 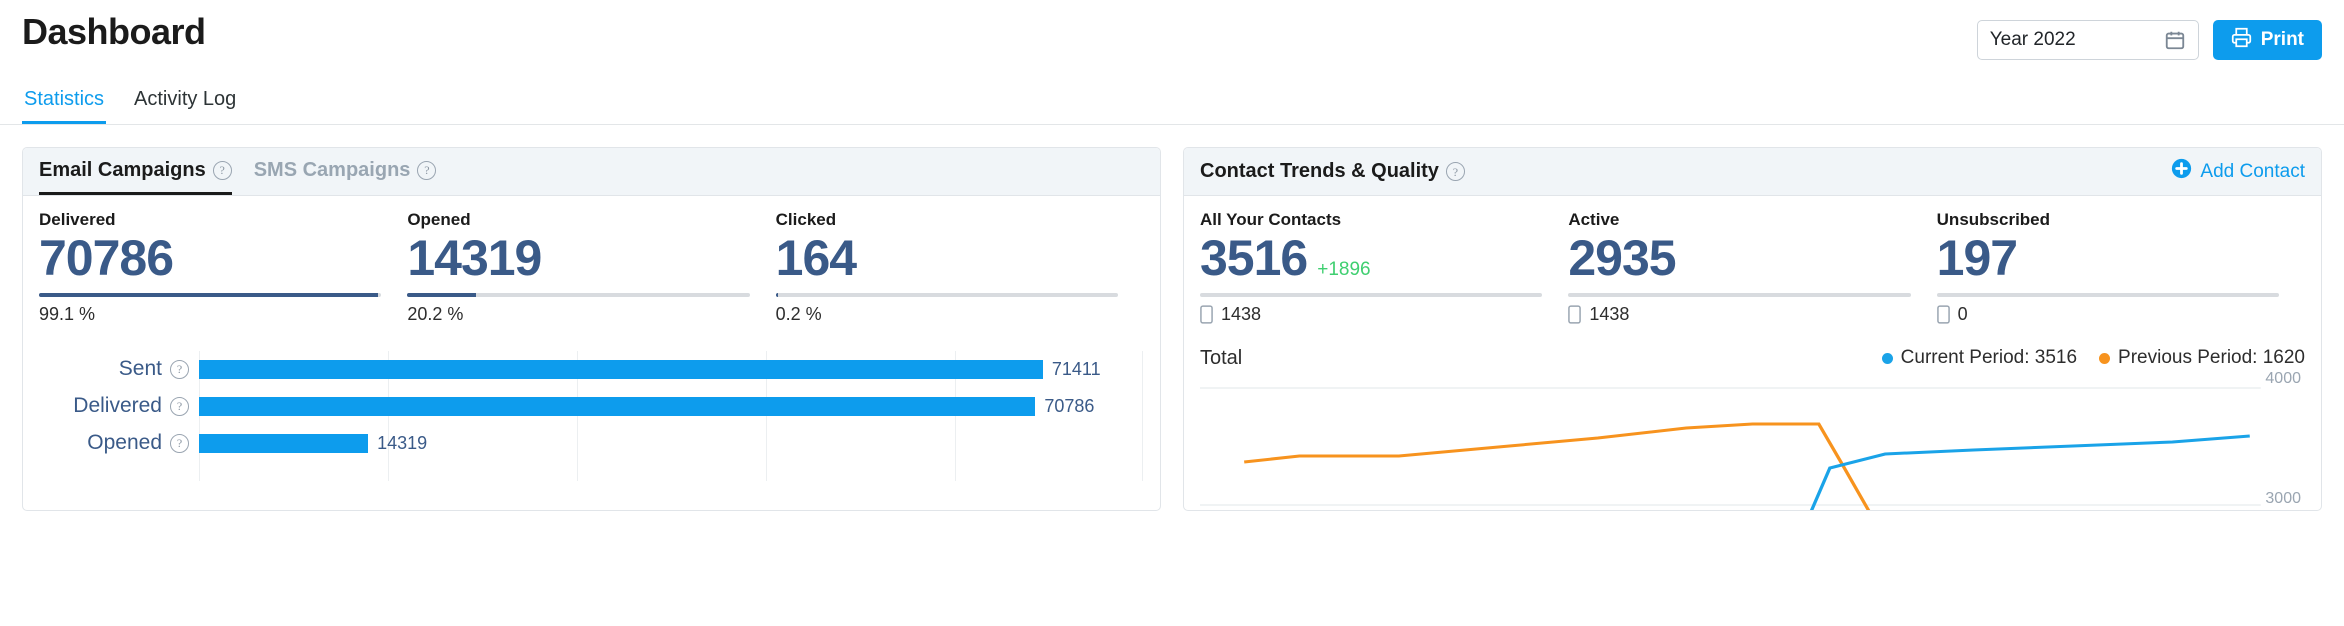 I want to click on kpi-delivered-progress, so click(x=210, y=294).